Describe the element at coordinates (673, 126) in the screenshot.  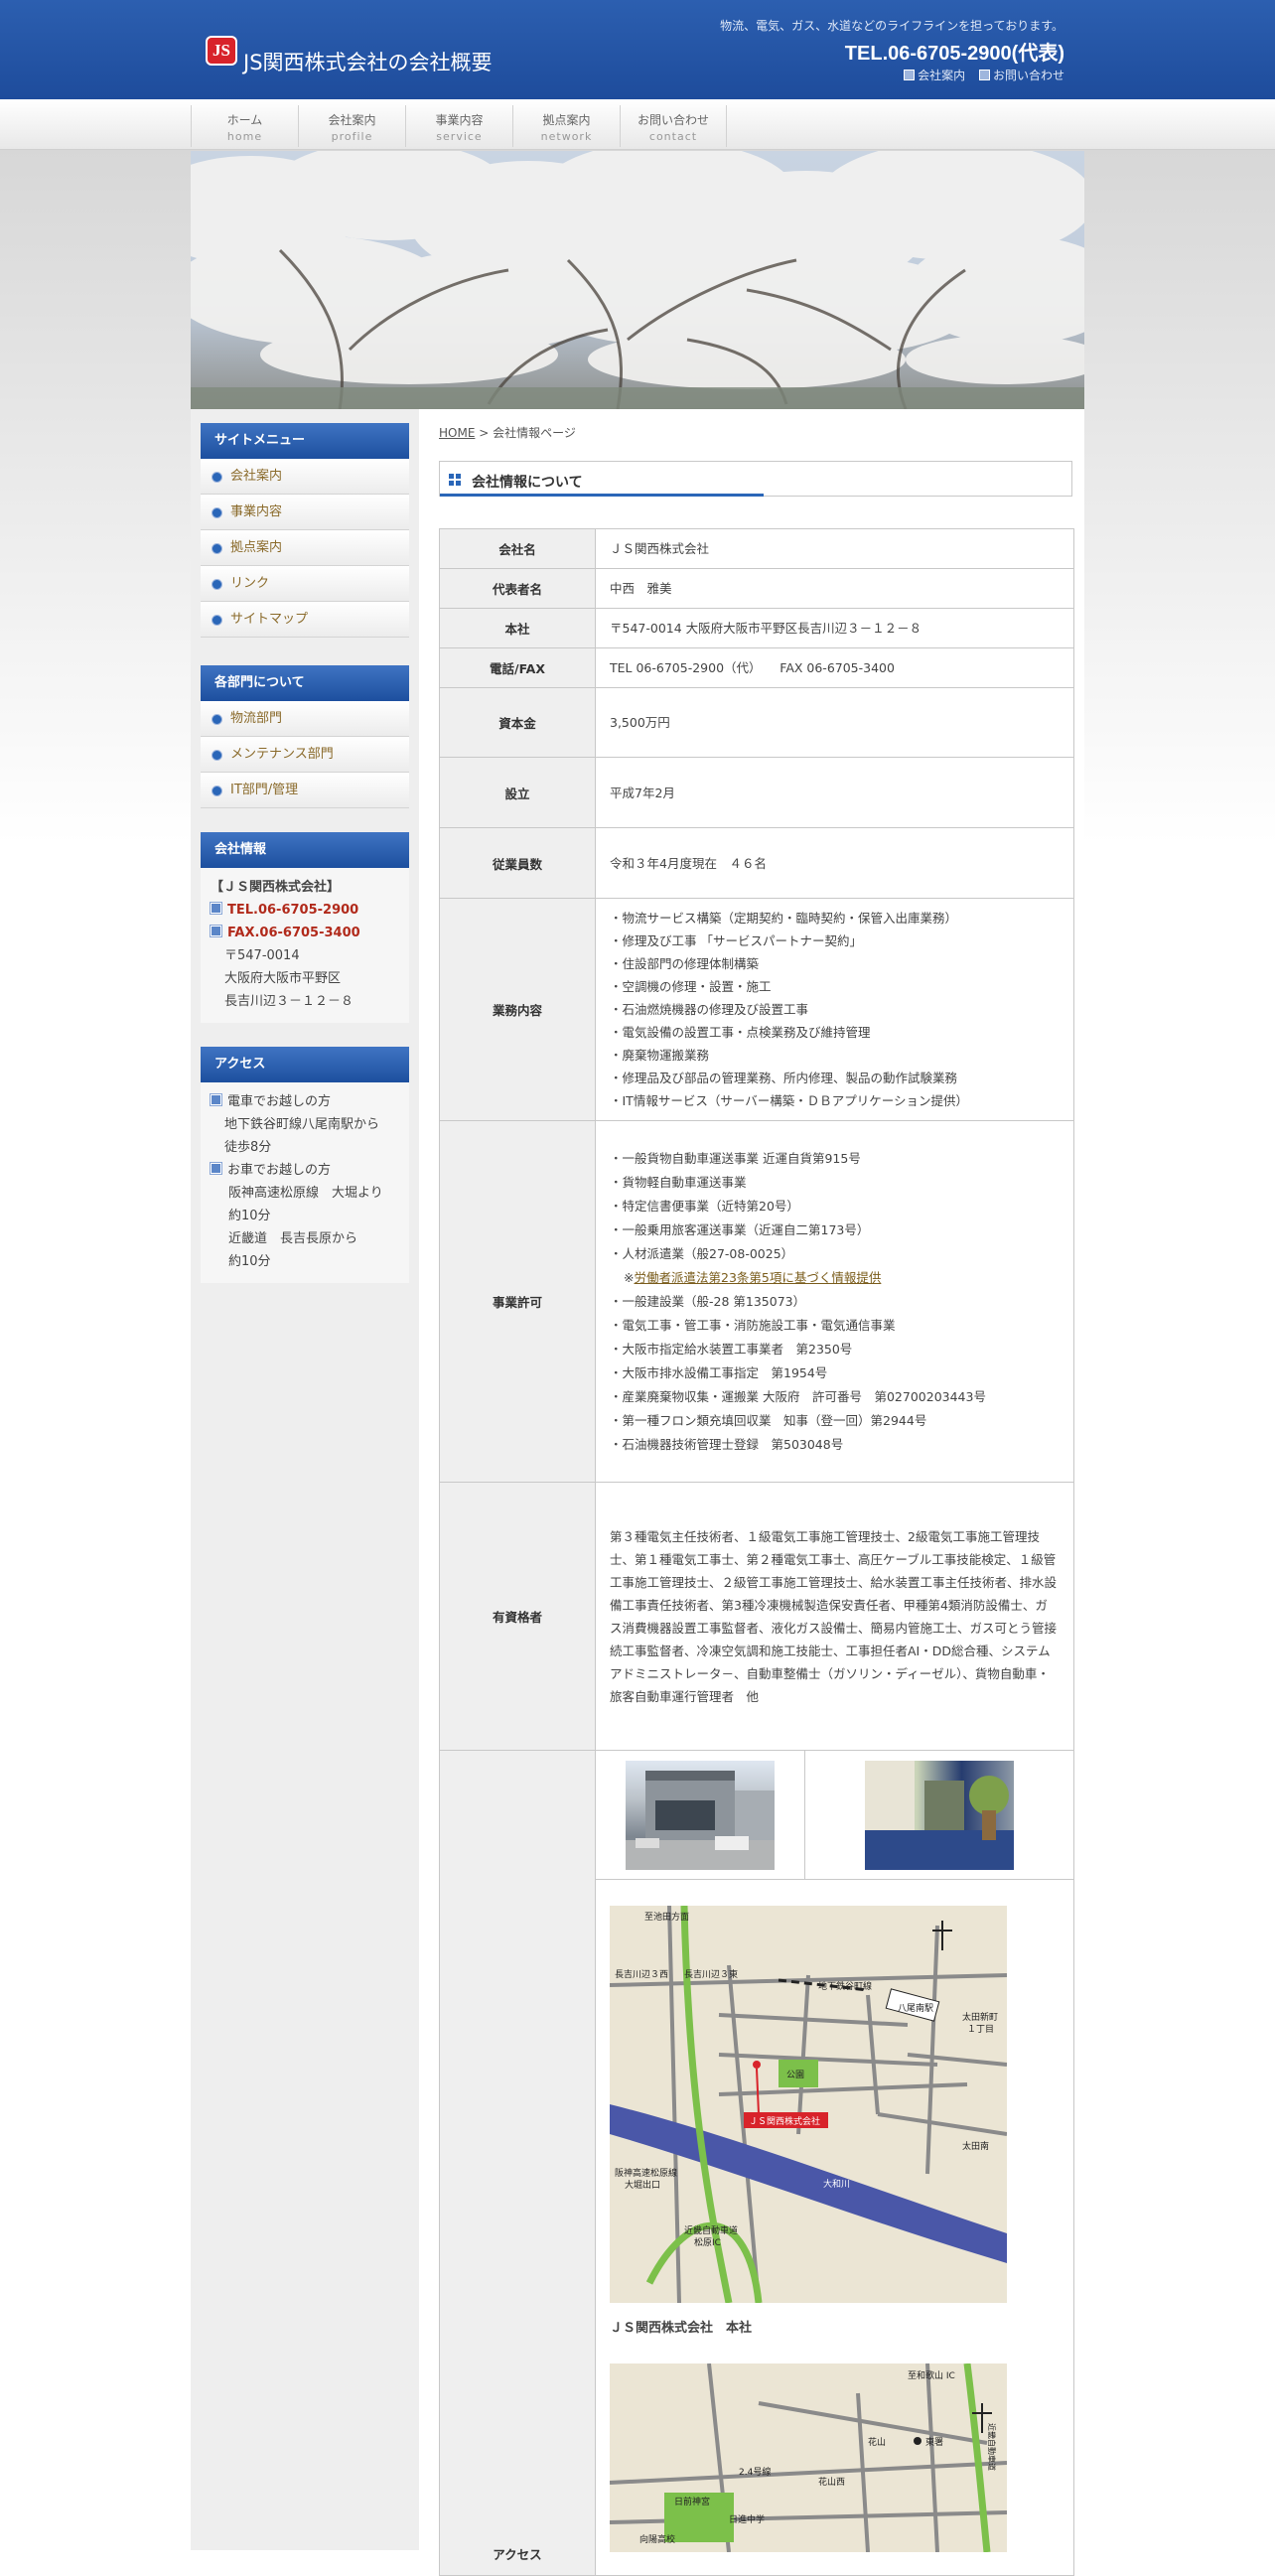
I see `nav-contact: お問い合わせ contact` at that location.